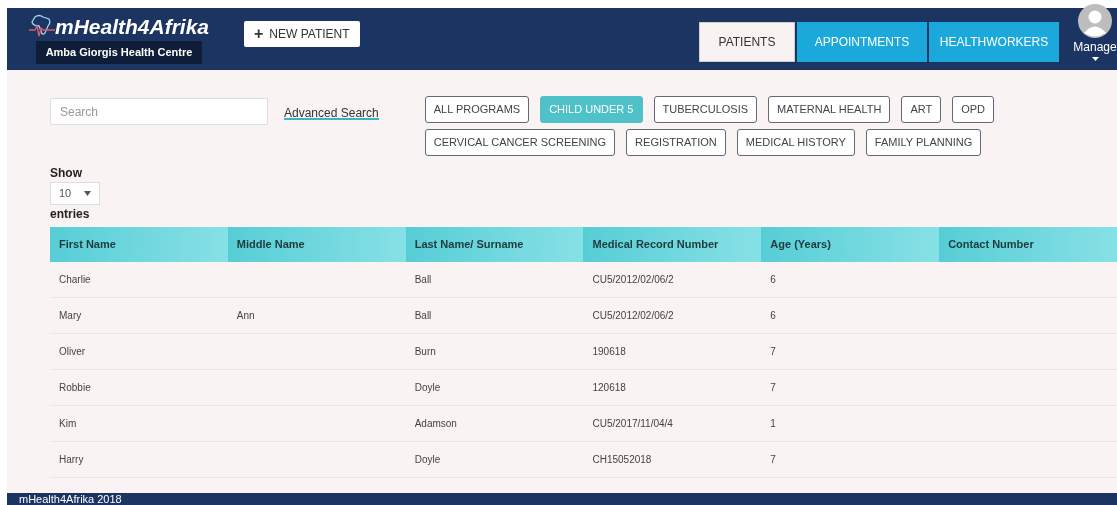  What do you see at coordinates (331, 112) in the screenshot?
I see `advanced-search-link: Advanced Search` at bounding box center [331, 112].